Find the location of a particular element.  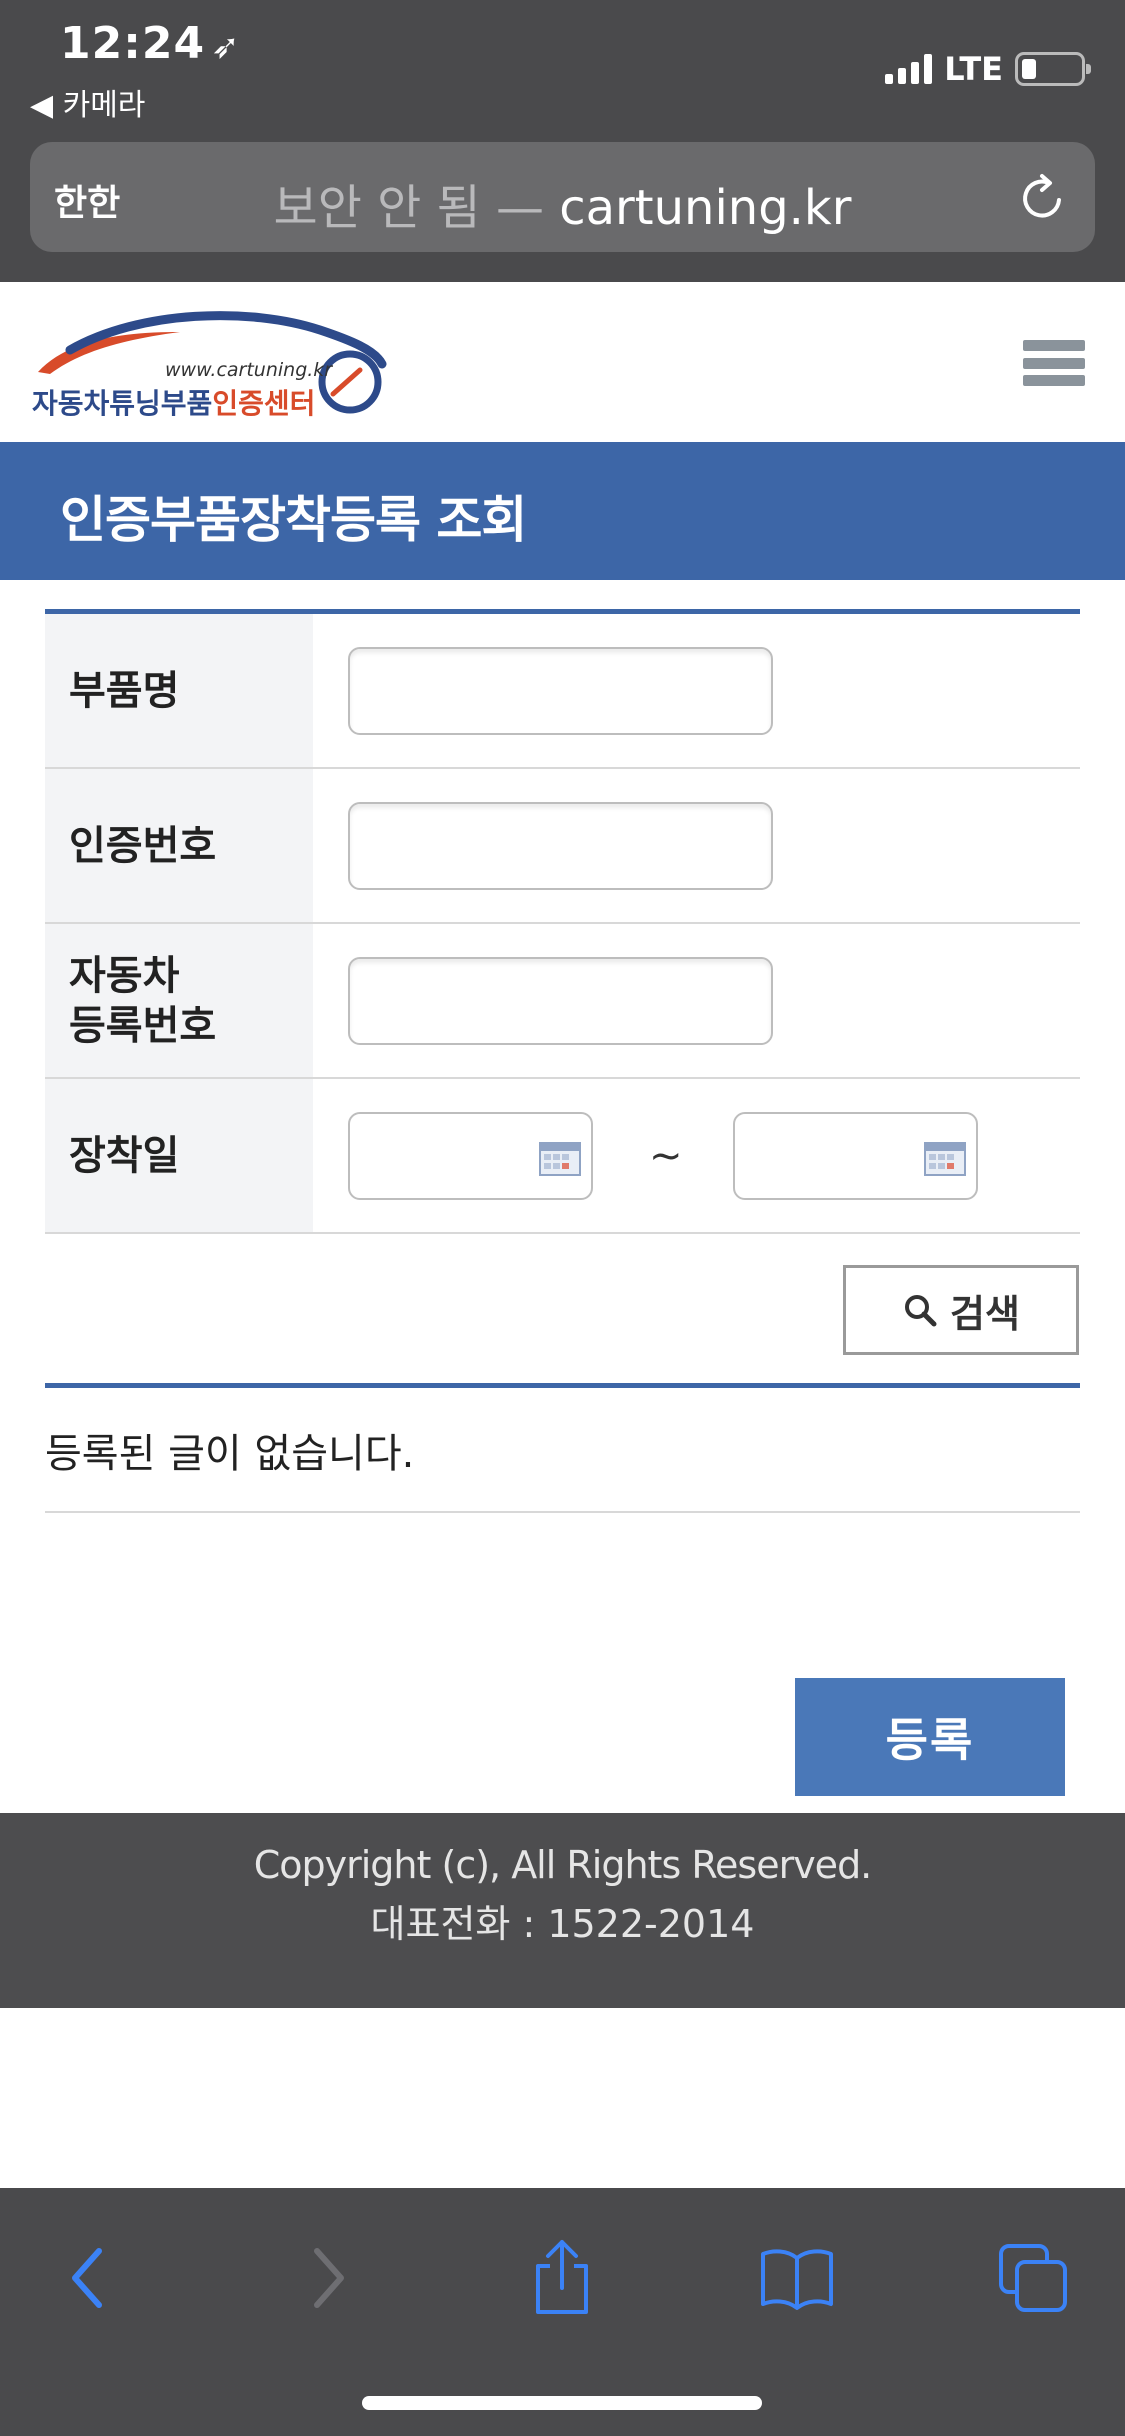

form-row-vehicle-reg: 자동차 등록번호 is located at coordinates (562, 1001).